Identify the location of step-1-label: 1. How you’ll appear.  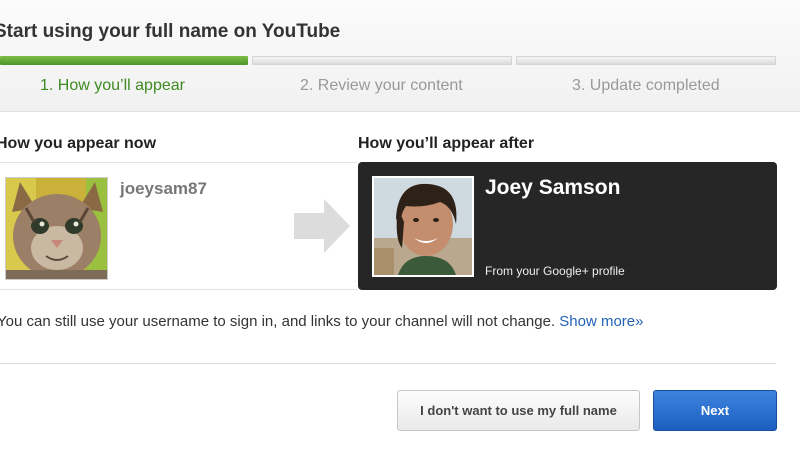
(112, 85).